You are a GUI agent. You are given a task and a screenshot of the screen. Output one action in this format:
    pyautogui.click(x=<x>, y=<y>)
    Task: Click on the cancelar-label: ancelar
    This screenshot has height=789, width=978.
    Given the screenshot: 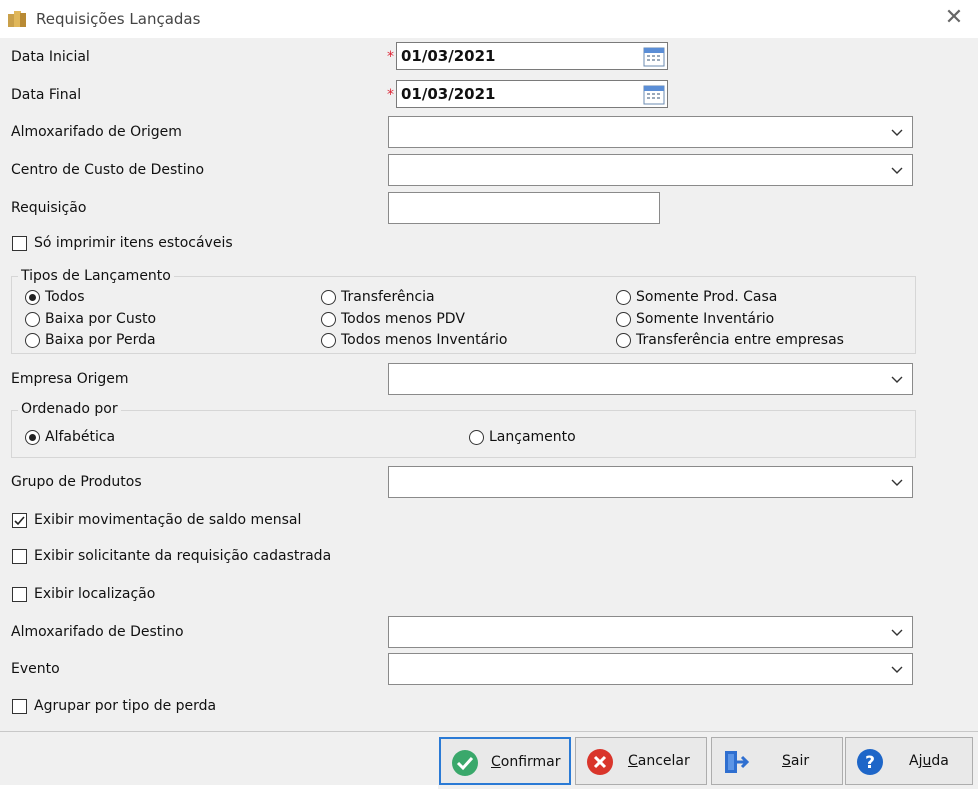 What is the action you would take?
    pyautogui.click(x=663, y=761)
    